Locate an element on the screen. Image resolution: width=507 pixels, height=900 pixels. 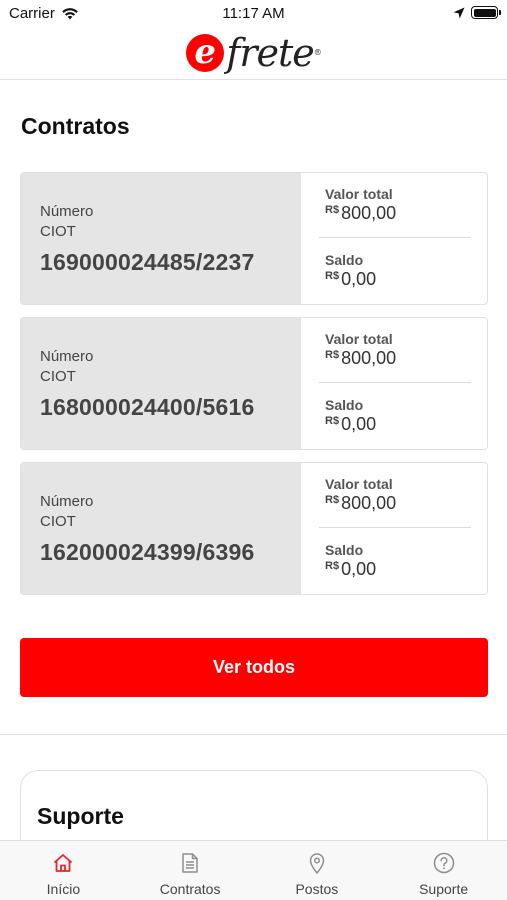
tab-bar: Início Contratos Postos Suporte is located at coordinates (253, 870).